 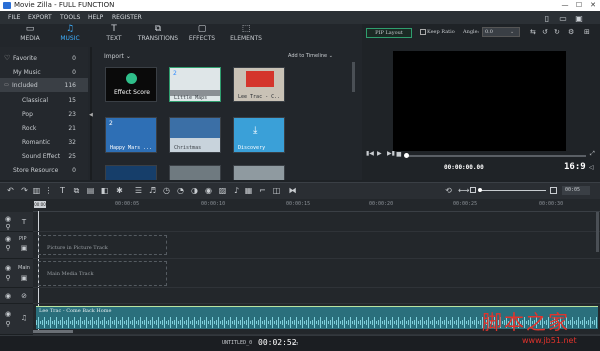 What do you see at coordinates (222, 190) in the screenshot?
I see `image-icon: ▨` at bounding box center [222, 190].